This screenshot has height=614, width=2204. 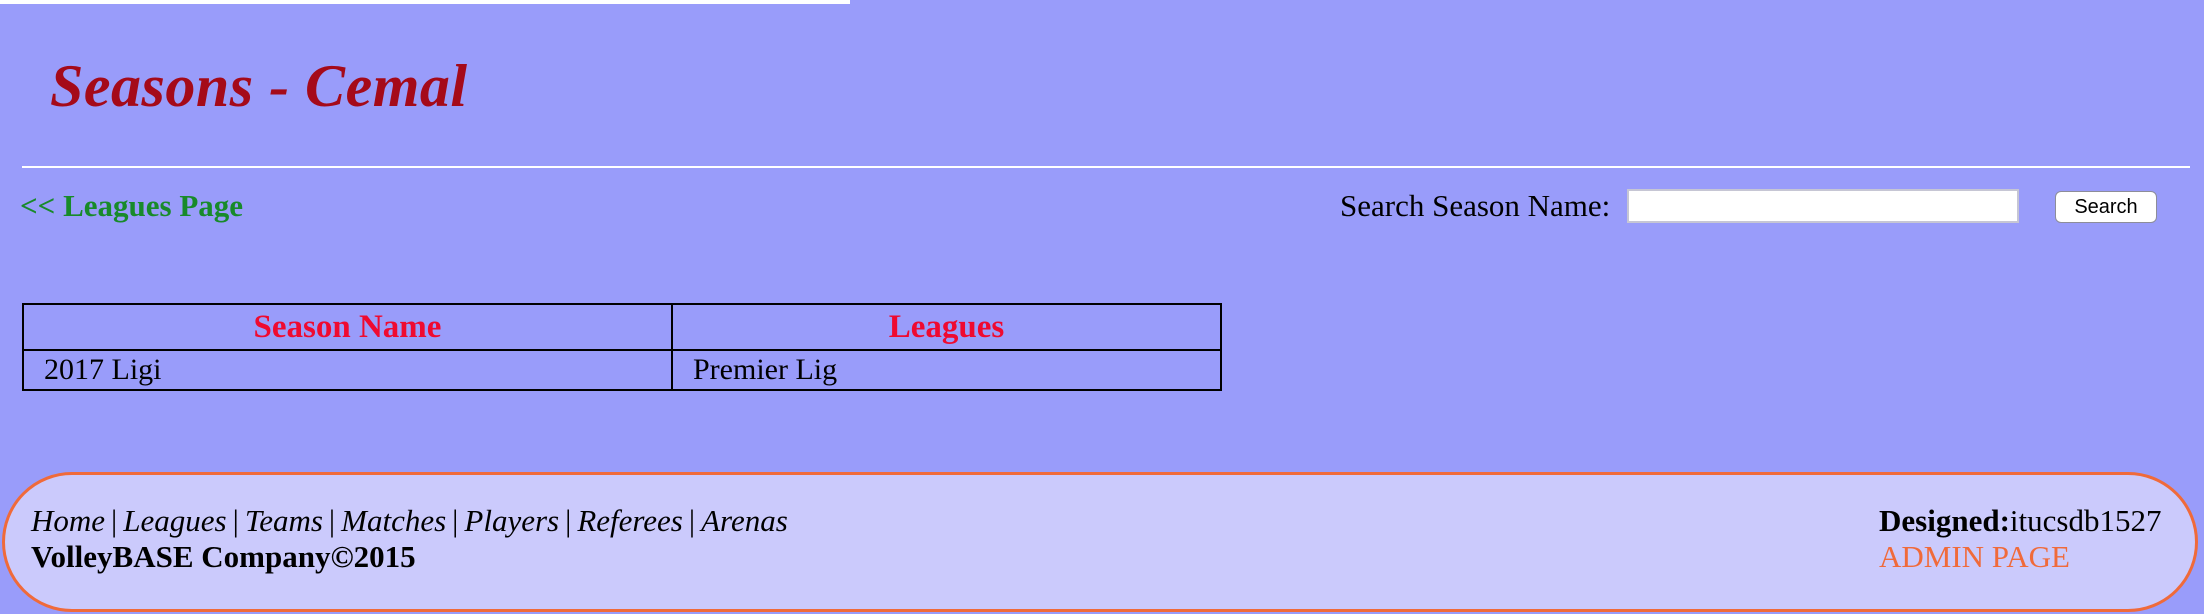 I want to click on table-row: 2017 Ligi Premier Lig, so click(x=622, y=370).